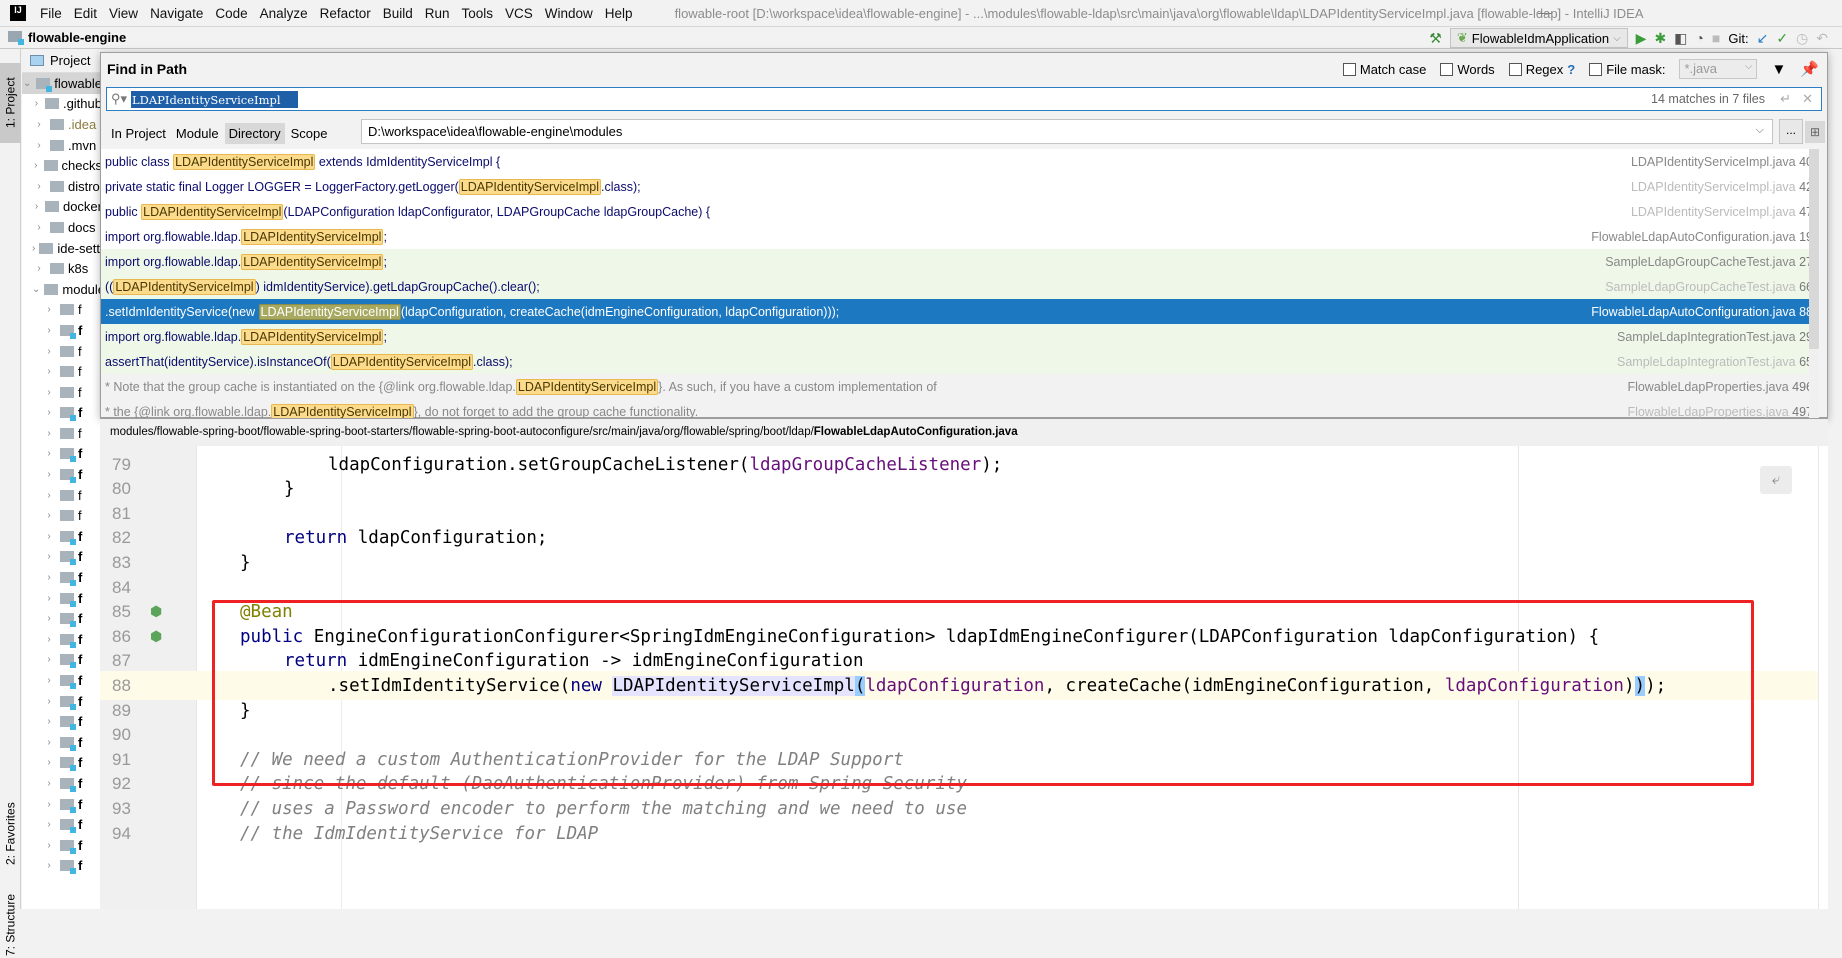  I want to click on menu-vcs: VCS, so click(519, 13).